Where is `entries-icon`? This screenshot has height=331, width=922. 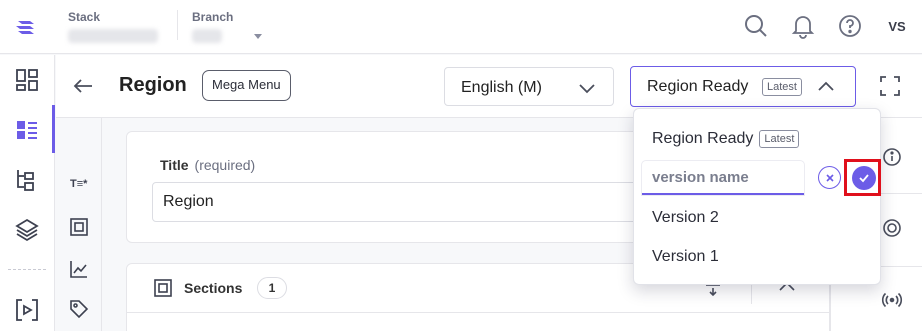 entries-icon is located at coordinates (27, 130).